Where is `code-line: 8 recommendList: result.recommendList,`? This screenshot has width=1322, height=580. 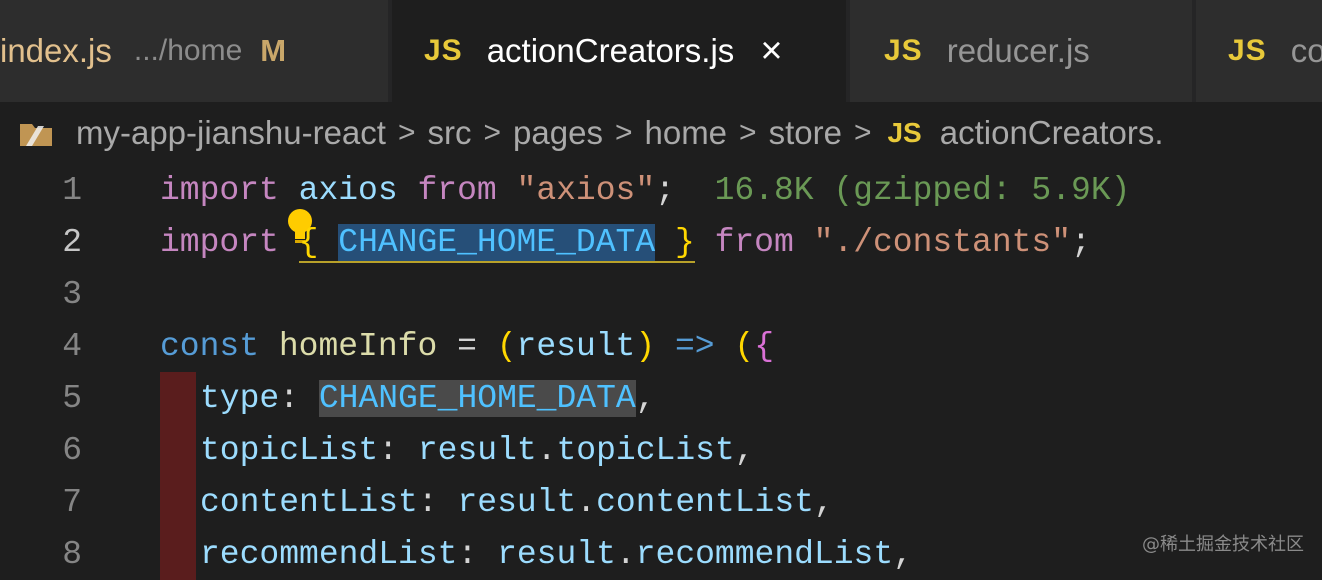
code-line: 8 recommendList: result.recommendList, is located at coordinates (661, 554).